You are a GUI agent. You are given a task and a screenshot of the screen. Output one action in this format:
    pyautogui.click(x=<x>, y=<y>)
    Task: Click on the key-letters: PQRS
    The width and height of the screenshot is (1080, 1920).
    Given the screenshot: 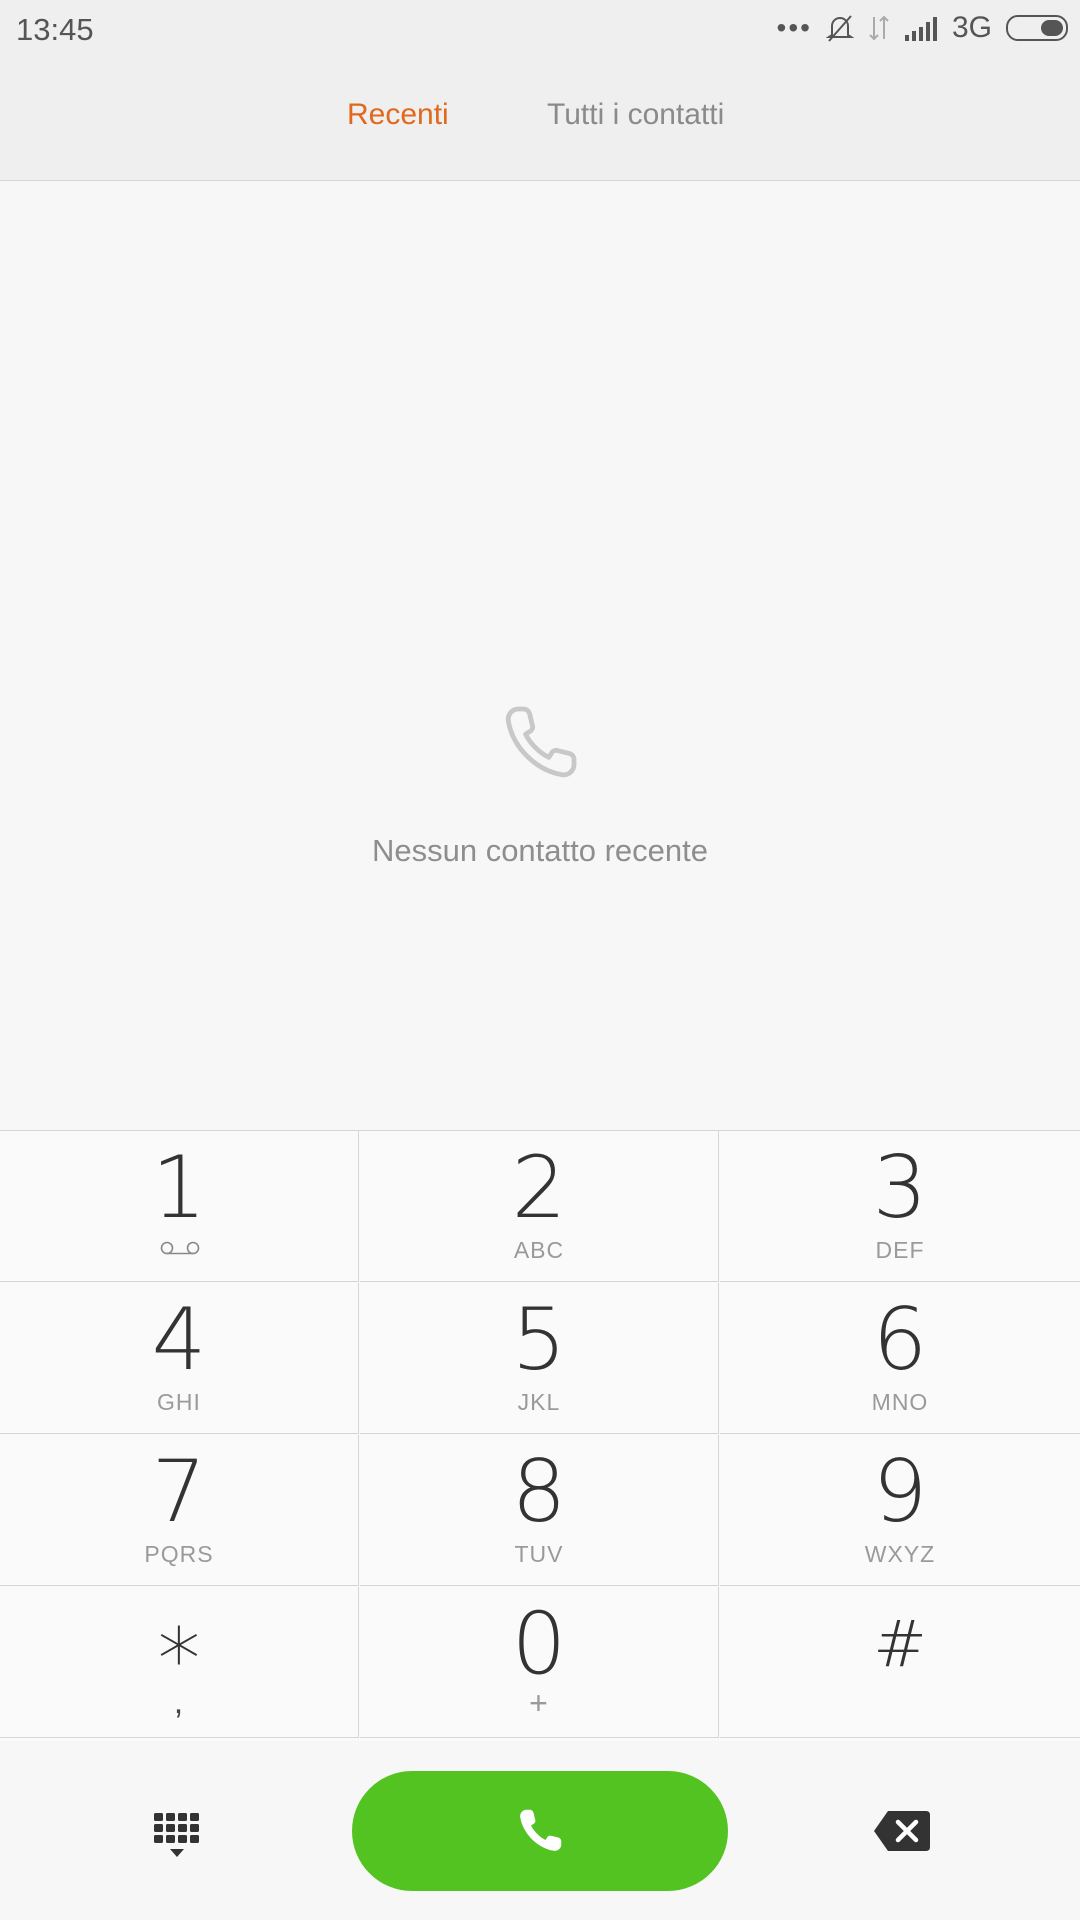 What is the action you would take?
    pyautogui.click(x=179, y=1554)
    